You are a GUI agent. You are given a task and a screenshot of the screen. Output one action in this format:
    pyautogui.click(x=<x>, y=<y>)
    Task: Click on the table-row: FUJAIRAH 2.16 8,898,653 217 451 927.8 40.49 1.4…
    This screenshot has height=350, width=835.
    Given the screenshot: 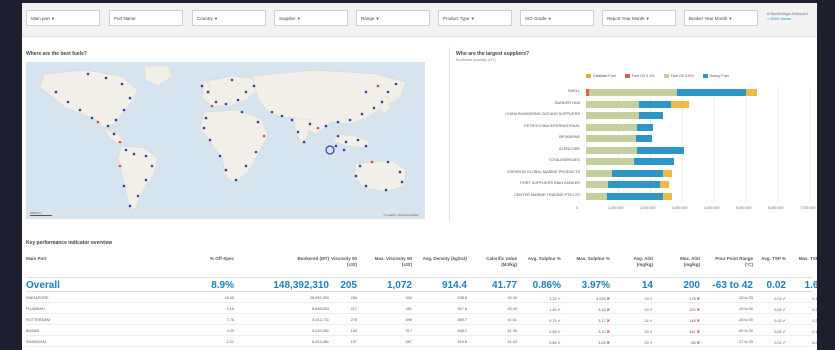 What is the action you would take?
    pyautogui.click(x=421, y=309)
    